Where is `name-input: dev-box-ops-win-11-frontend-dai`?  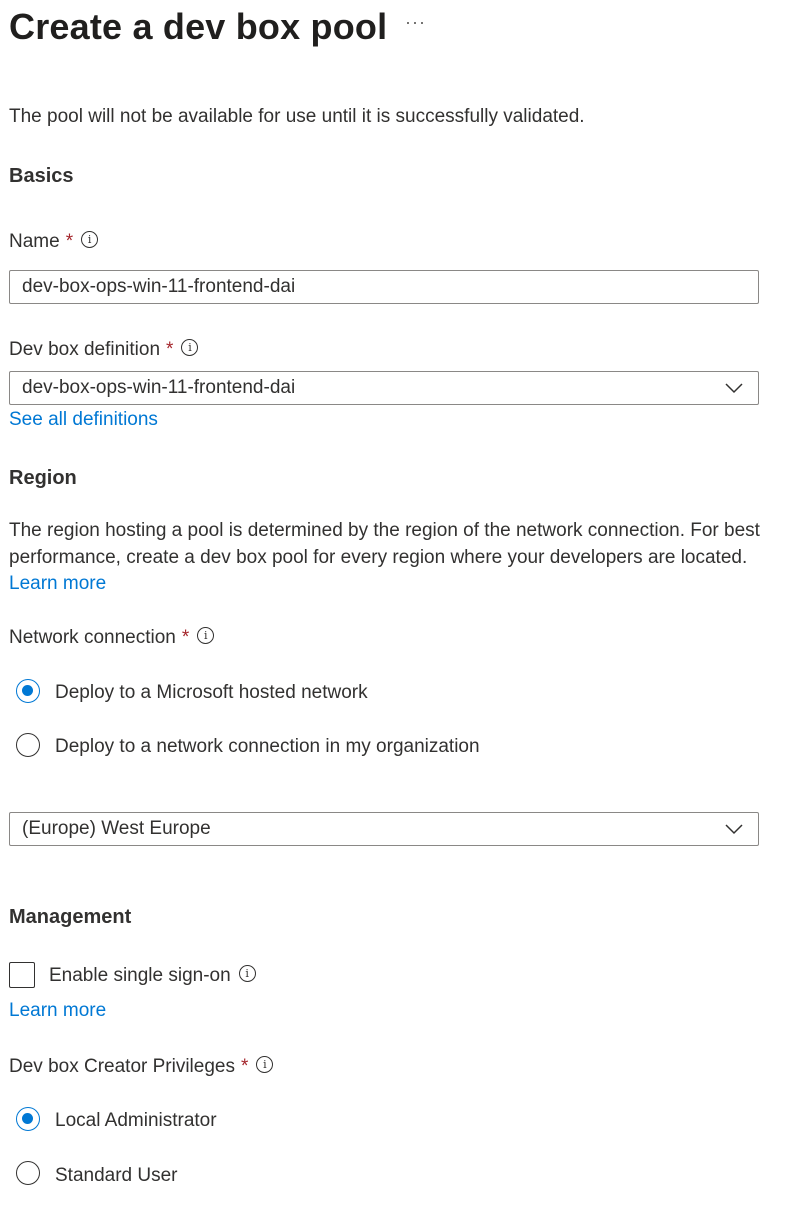 name-input: dev-box-ops-win-11-frontend-dai is located at coordinates (384, 287).